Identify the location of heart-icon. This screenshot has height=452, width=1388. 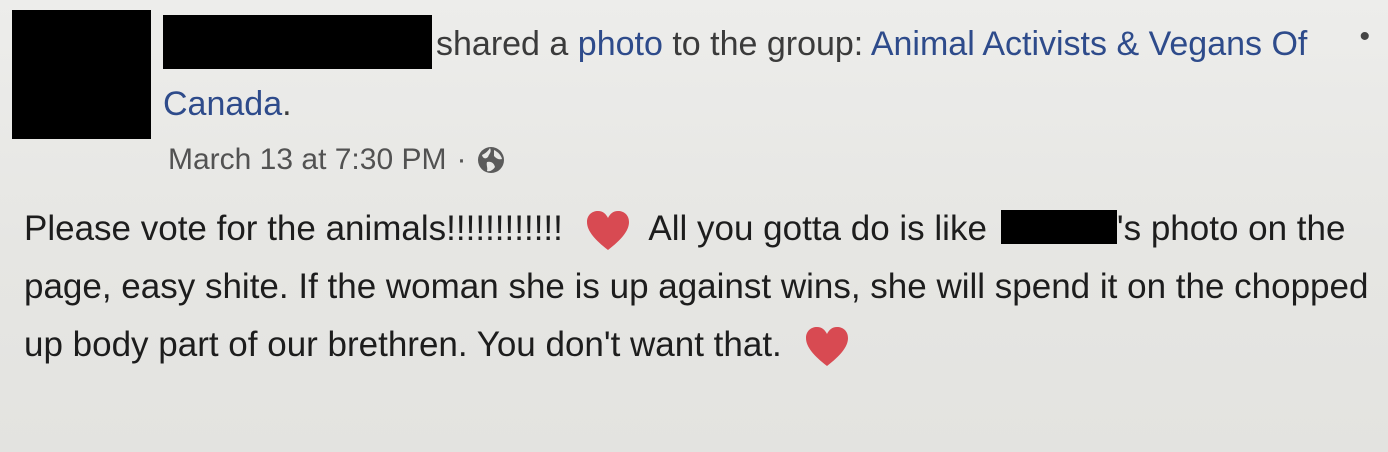
(608, 231).